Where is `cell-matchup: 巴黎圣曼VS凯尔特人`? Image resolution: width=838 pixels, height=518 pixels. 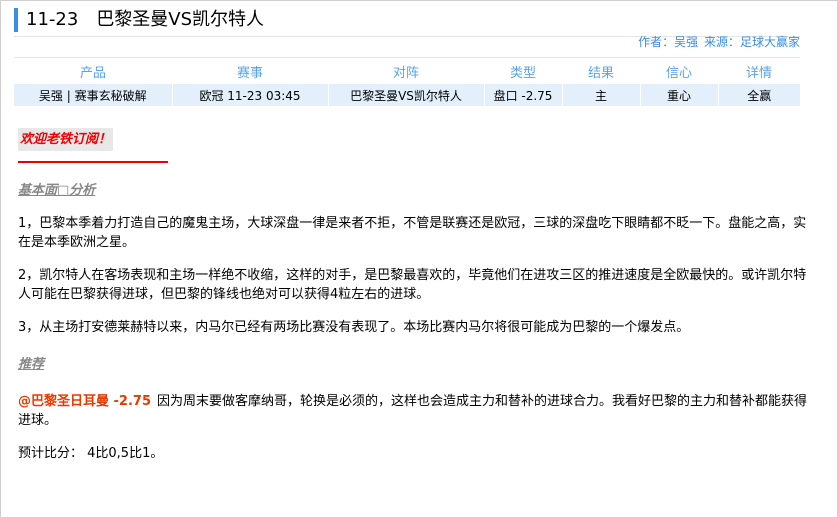
cell-matchup: 巴黎圣曼VS凯尔特人 is located at coordinates (405, 95).